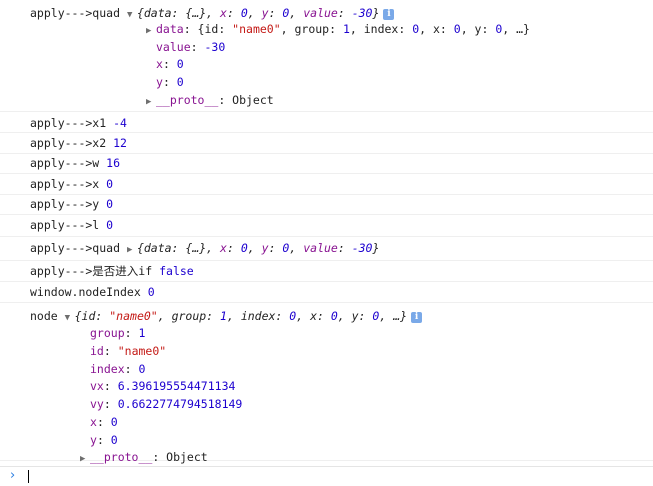 Image resolution: width=653 pixels, height=486 pixels. What do you see at coordinates (326, 143) in the screenshot?
I see `console-message: apply--->x2 12` at bounding box center [326, 143].